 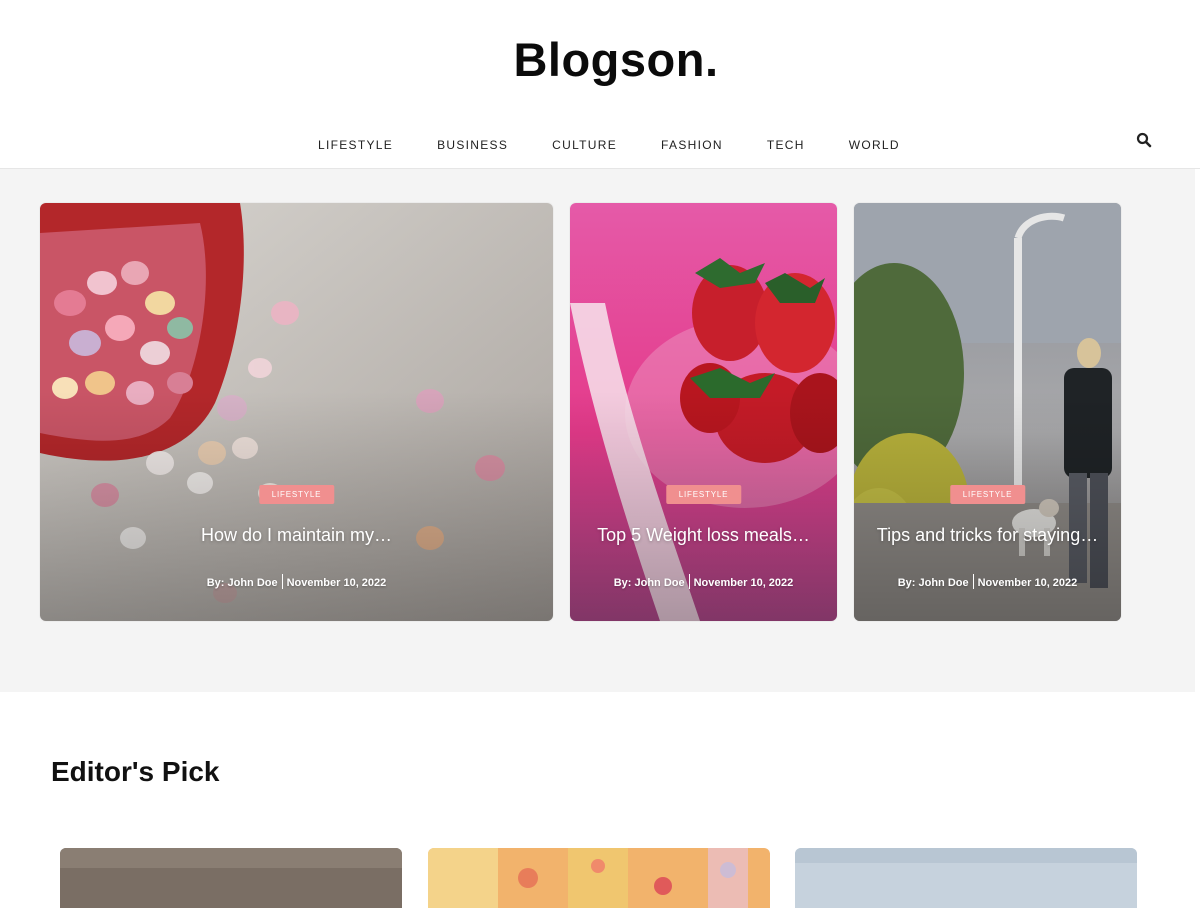 What do you see at coordinates (692, 145) in the screenshot?
I see `nav-item-fashion: FASHION` at bounding box center [692, 145].